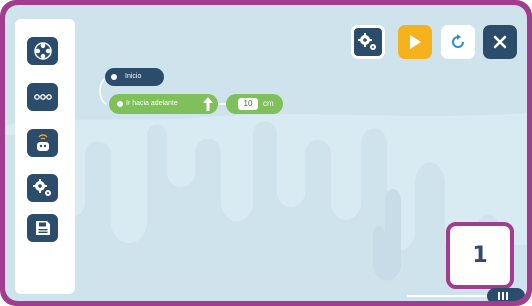  I want to click on settings-button, so click(368, 42).